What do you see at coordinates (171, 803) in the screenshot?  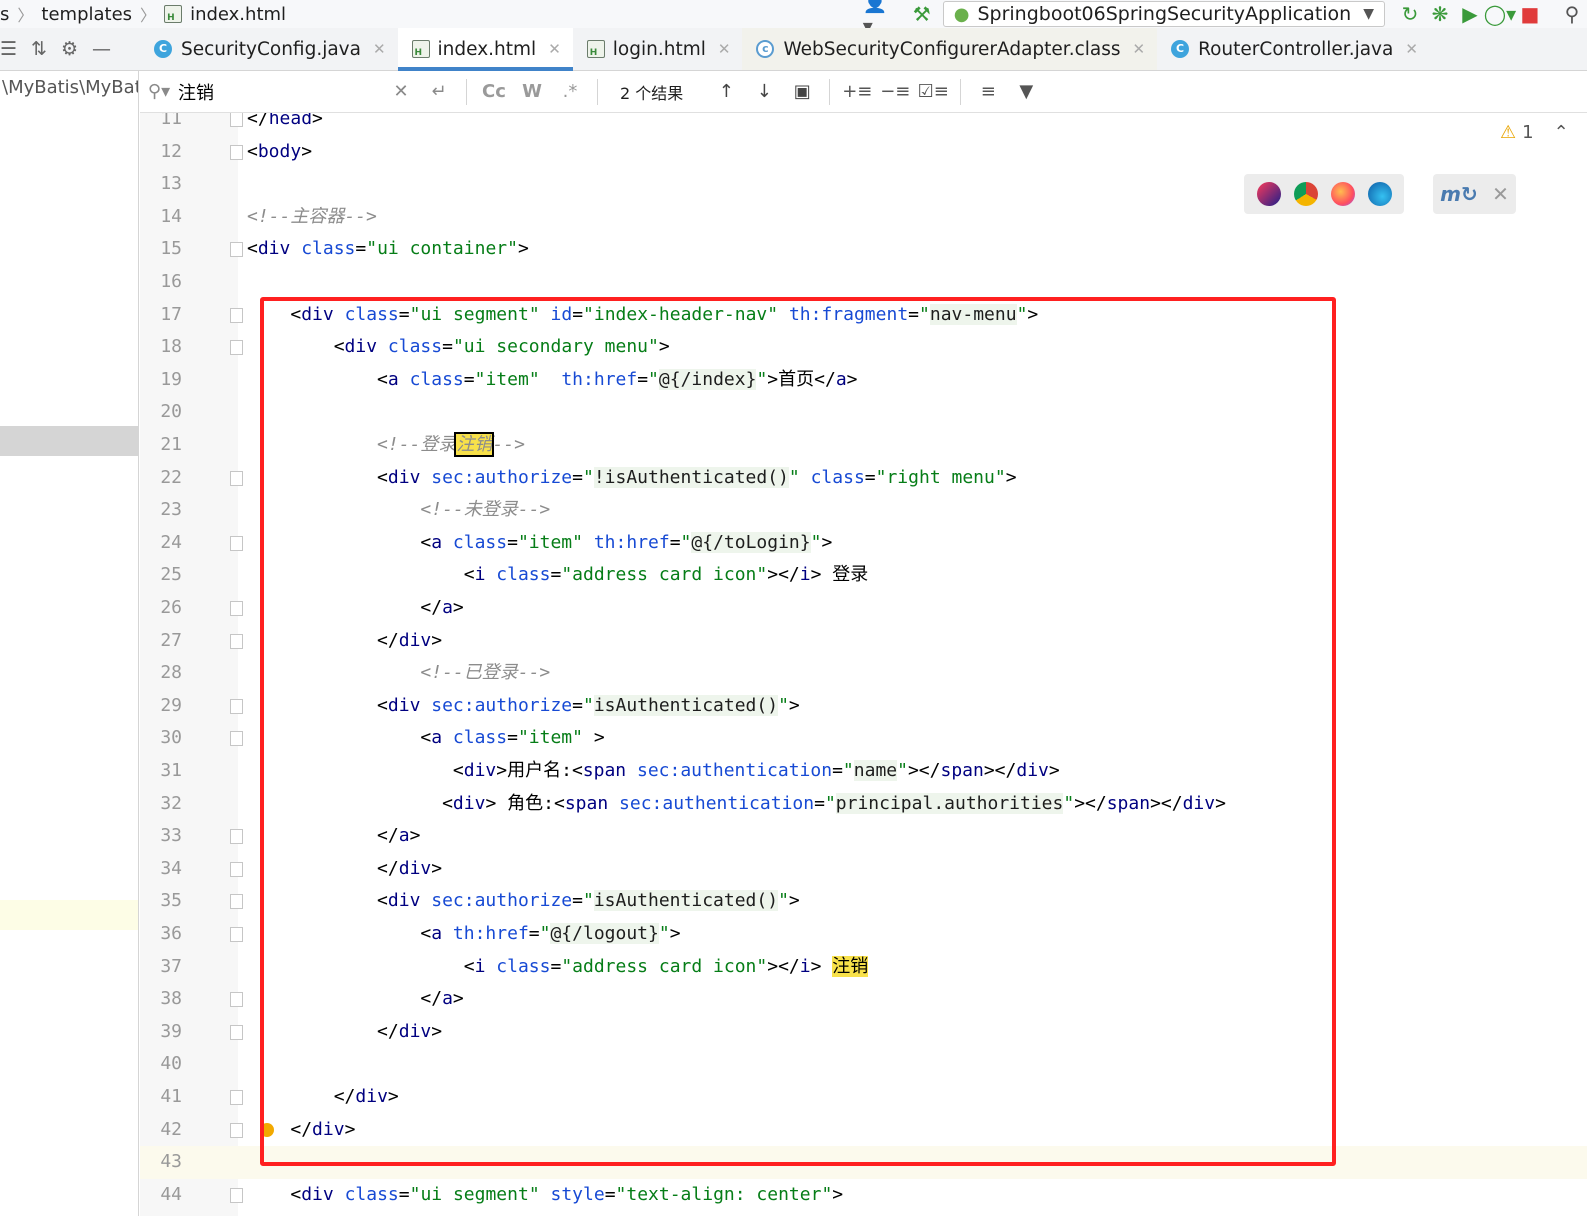 I see `line-number: 32` at bounding box center [171, 803].